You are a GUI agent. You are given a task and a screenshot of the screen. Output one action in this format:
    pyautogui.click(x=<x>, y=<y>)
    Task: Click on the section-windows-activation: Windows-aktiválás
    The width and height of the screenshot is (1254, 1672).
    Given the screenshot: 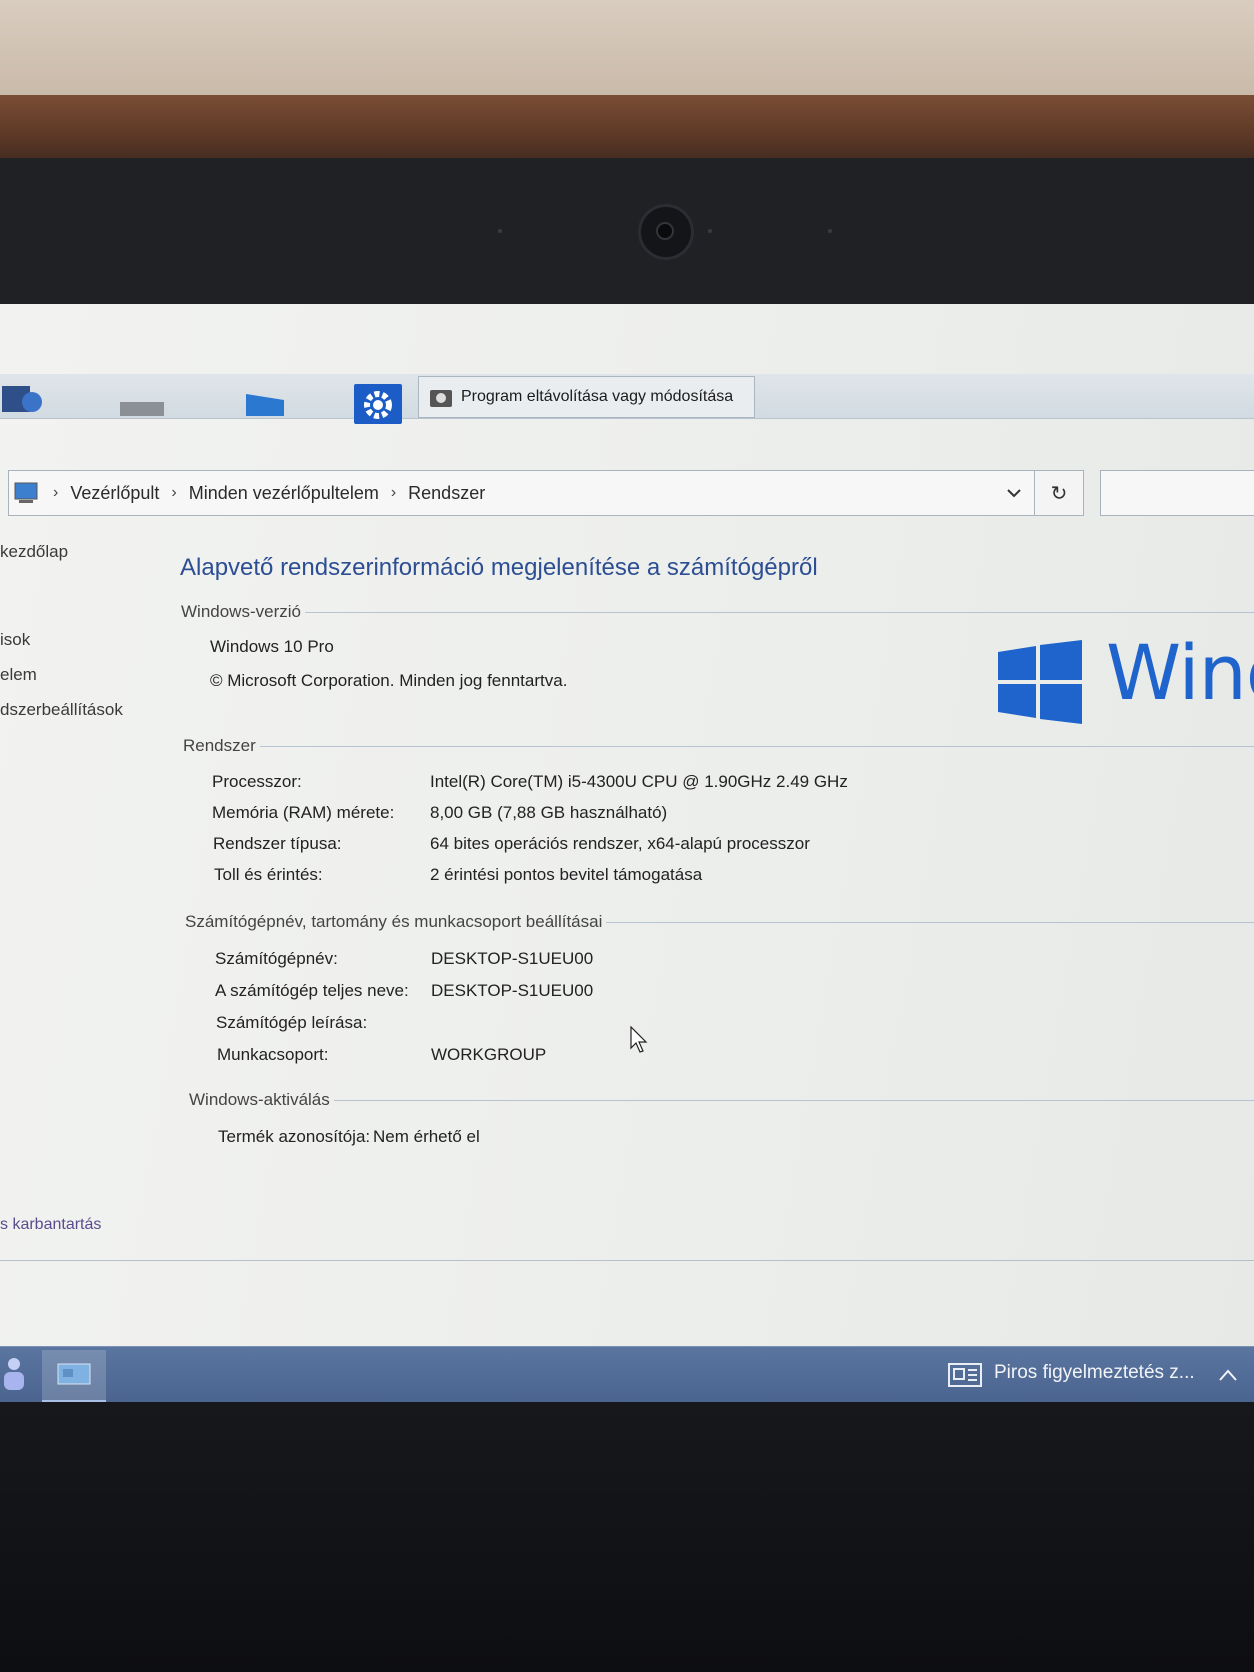 What is the action you would take?
    pyautogui.click(x=721, y=1100)
    